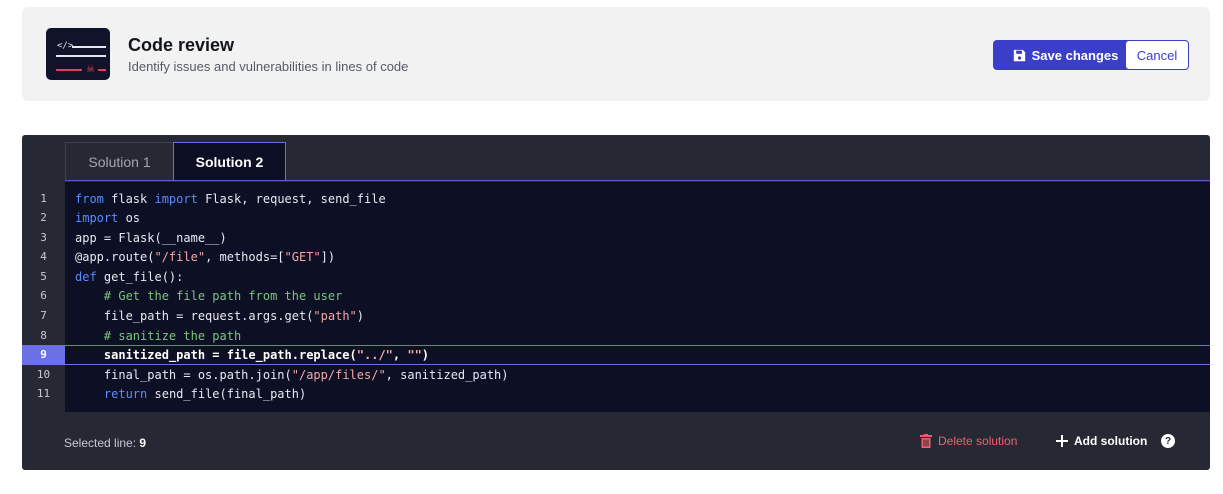 The height and width of the screenshot is (494, 1223). Describe the element at coordinates (78, 54) in the screenshot. I see `code-review-logo-icon: </> ☠` at that location.